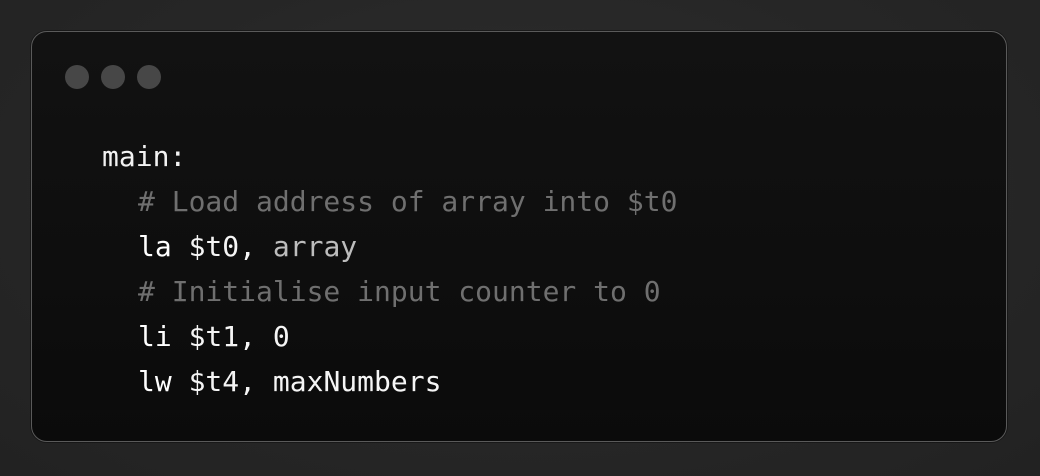 The image size is (1040, 476). Describe the element at coordinates (230, 246) in the screenshot. I see `operands-token: $t0,` at that location.